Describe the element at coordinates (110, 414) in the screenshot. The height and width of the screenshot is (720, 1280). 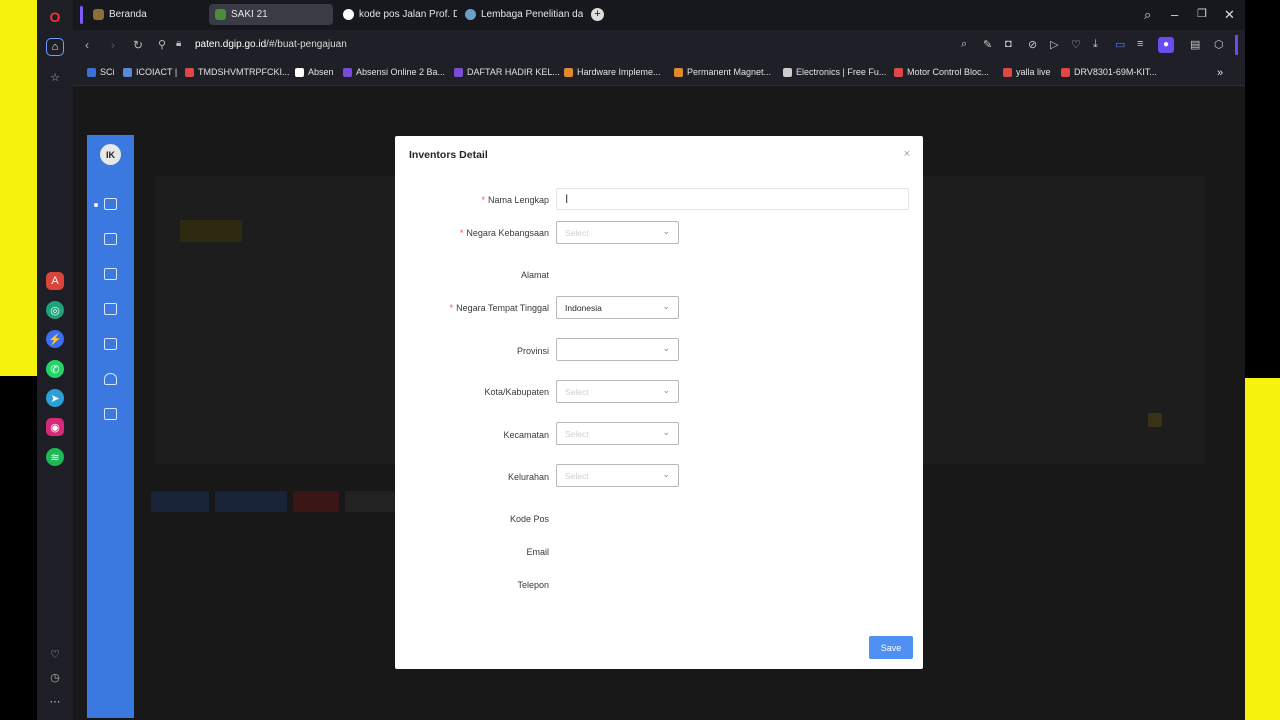
I see `mail-icon` at that location.